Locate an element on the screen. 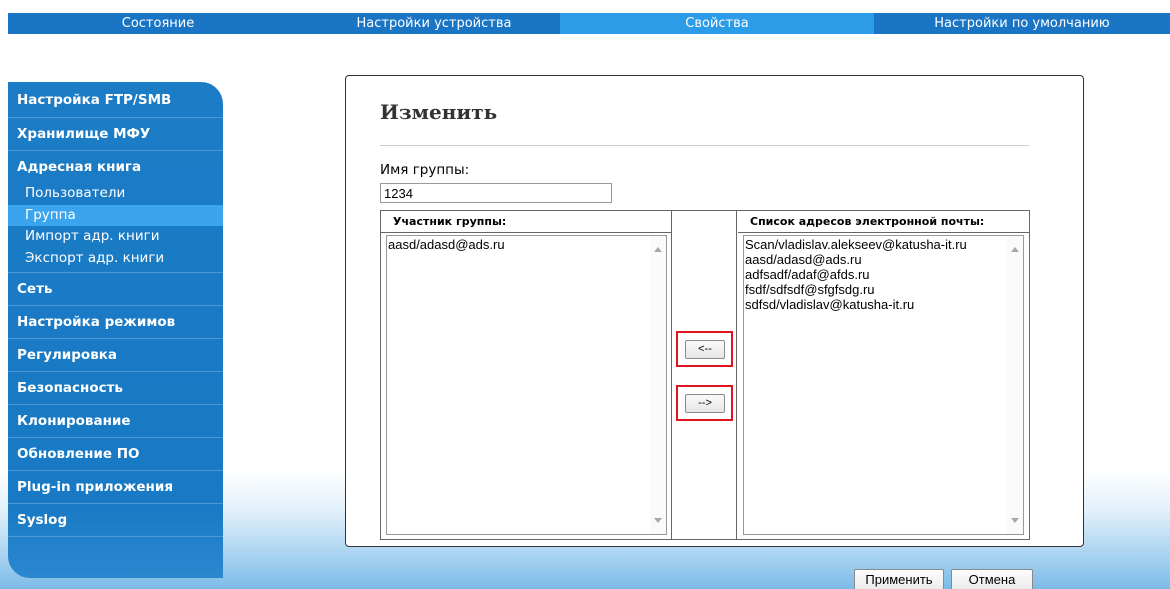 This screenshot has width=1170, height=589. sidebar-item-network: Сеть is located at coordinates (115, 289).